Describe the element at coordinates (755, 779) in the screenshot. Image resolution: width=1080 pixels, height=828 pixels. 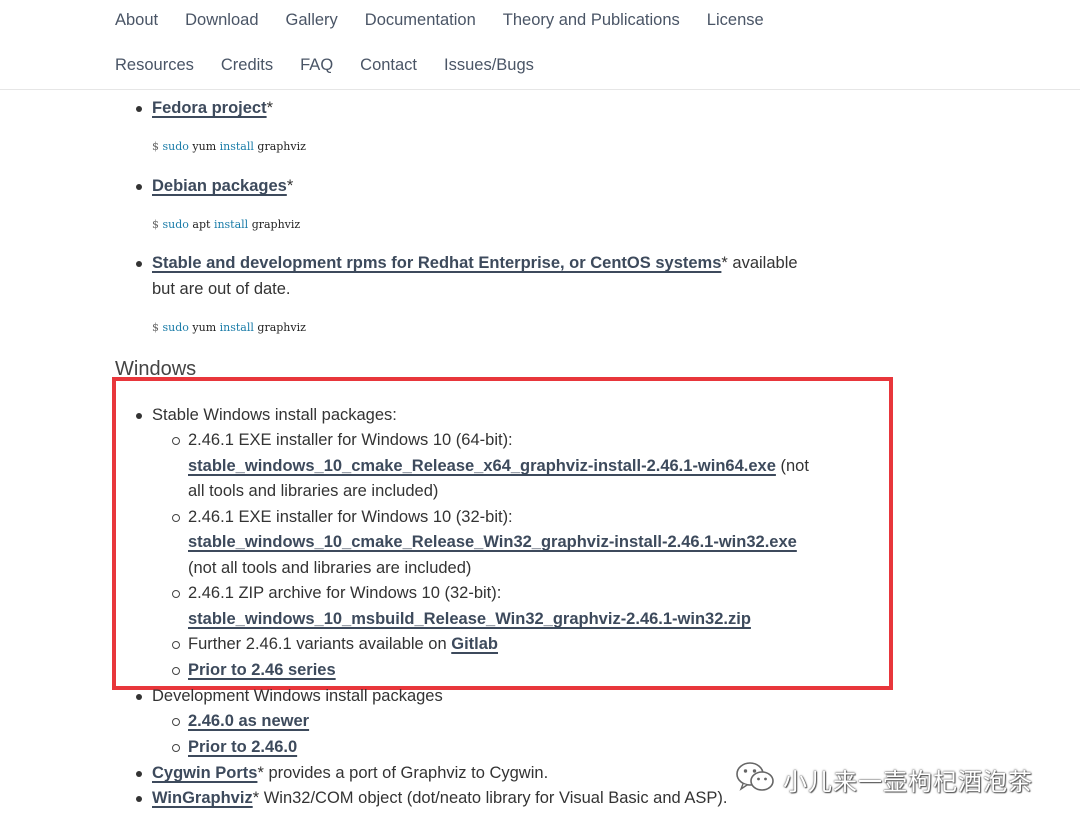
I see `wechat-icon` at that location.